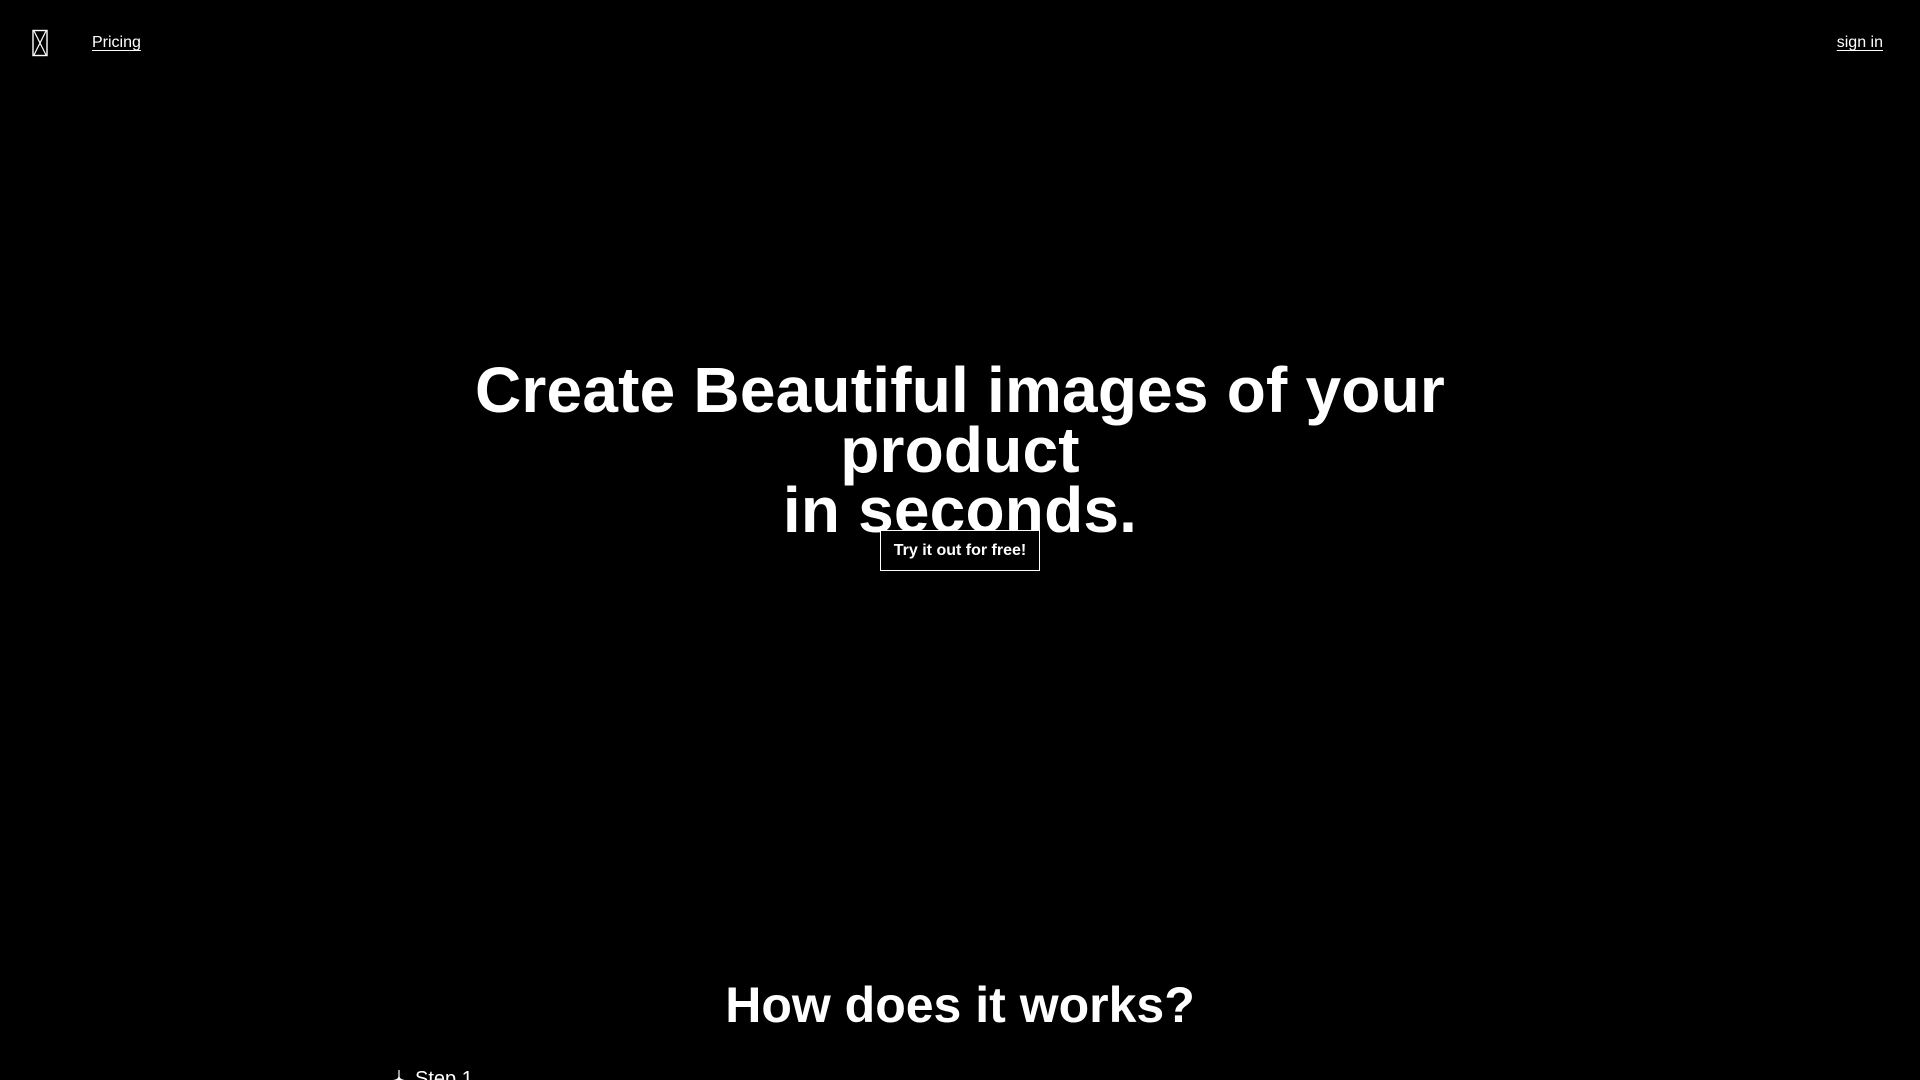 The width and height of the screenshot is (1920, 1080). Describe the element at coordinates (960, 1005) in the screenshot. I see `how-it-works-heading: How does it works?` at that location.